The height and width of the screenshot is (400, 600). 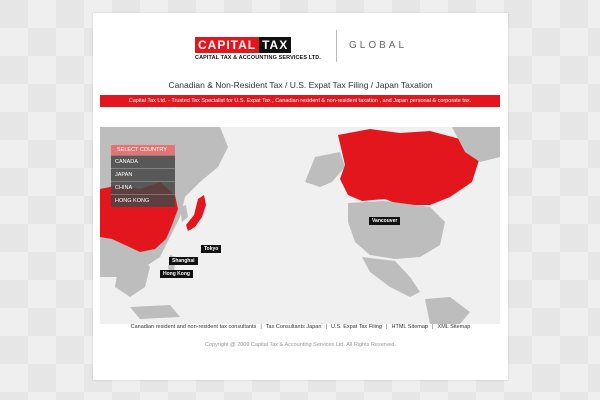 I want to click on city-label-vancouver: Vancouver, so click(x=385, y=221).